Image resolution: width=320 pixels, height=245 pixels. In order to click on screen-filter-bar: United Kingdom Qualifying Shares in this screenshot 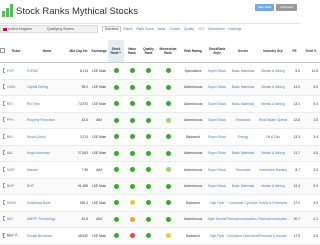, I will do `click(49, 29)`.